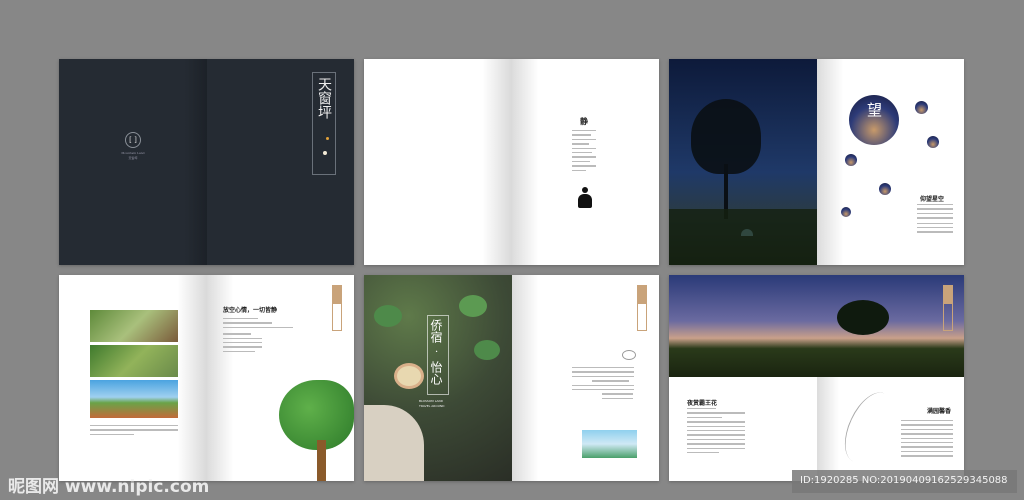 Image resolution: width=1024 pixels, height=500 pixels. I want to click on illustration-photo, so click(609, 444).